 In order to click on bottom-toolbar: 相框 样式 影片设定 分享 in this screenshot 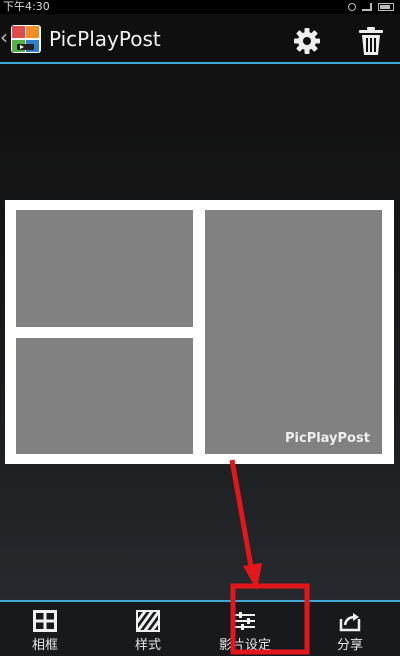, I will do `click(200, 628)`.